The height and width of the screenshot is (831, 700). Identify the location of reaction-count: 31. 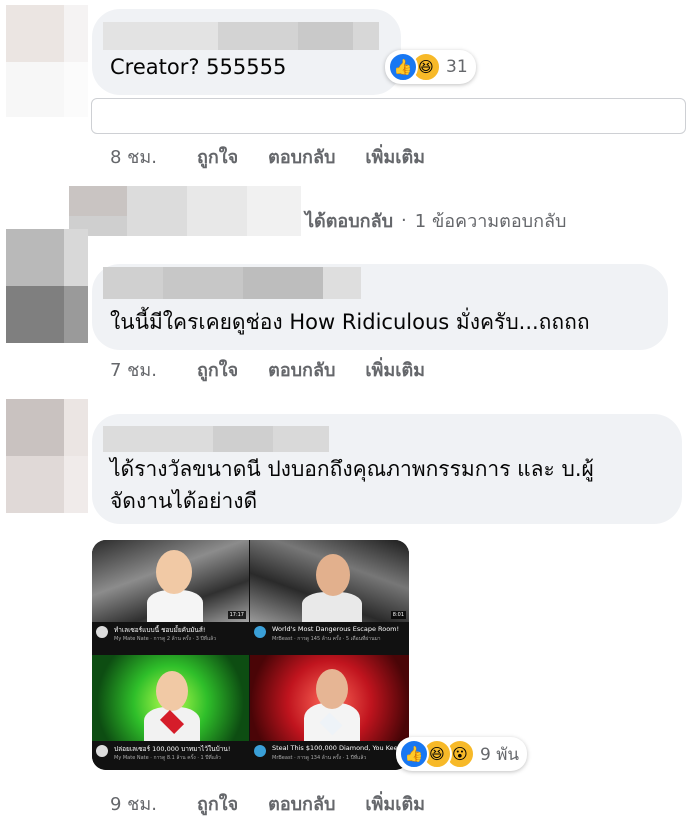
(457, 67).